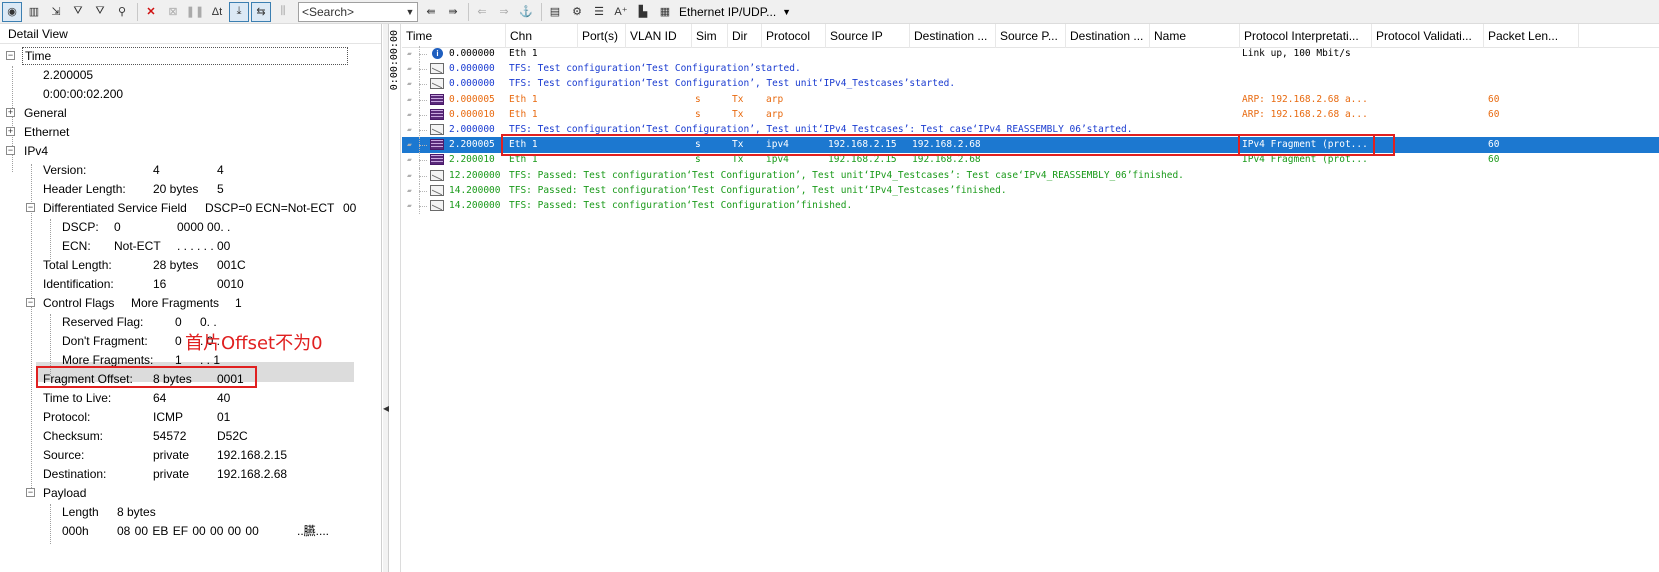 The image size is (1659, 572). What do you see at coordinates (239, 11) in the screenshot?
I see `scroll-down-icon: ⤓` at bounding box center [239, 11].